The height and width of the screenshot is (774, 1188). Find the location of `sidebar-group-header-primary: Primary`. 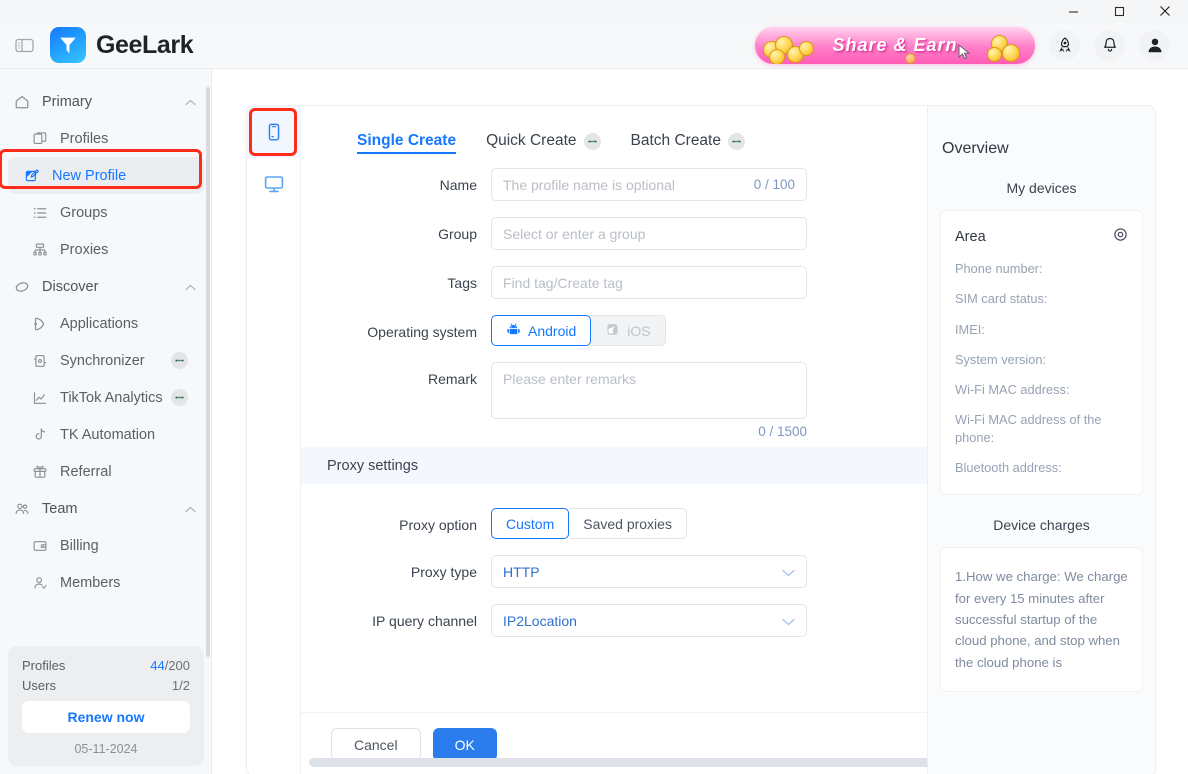

sidebar-group-header-primary: Primary is located at coordinates (106, 101).